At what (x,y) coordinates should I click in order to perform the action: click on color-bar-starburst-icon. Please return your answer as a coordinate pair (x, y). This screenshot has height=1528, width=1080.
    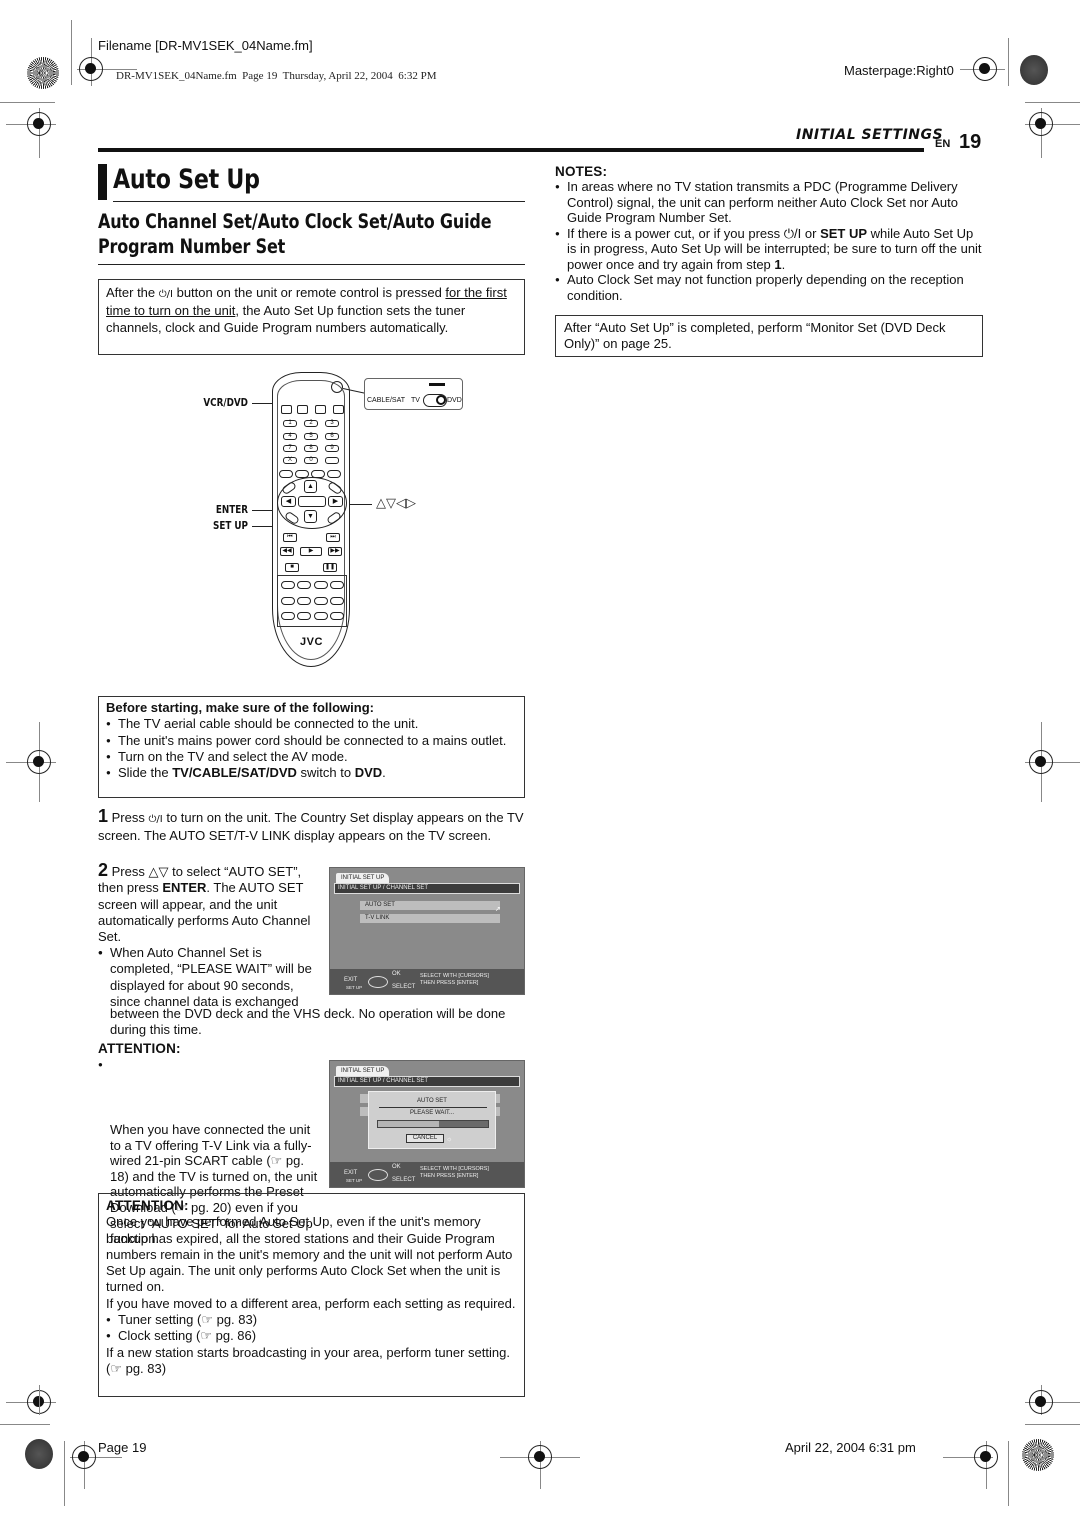
    Looking at the image, I should click on (43, 73).